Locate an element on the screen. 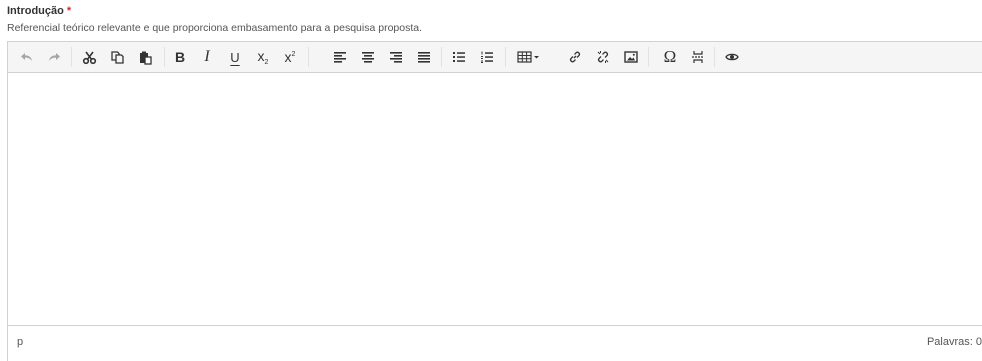  undo-icon is located at coordinates (26, 57).